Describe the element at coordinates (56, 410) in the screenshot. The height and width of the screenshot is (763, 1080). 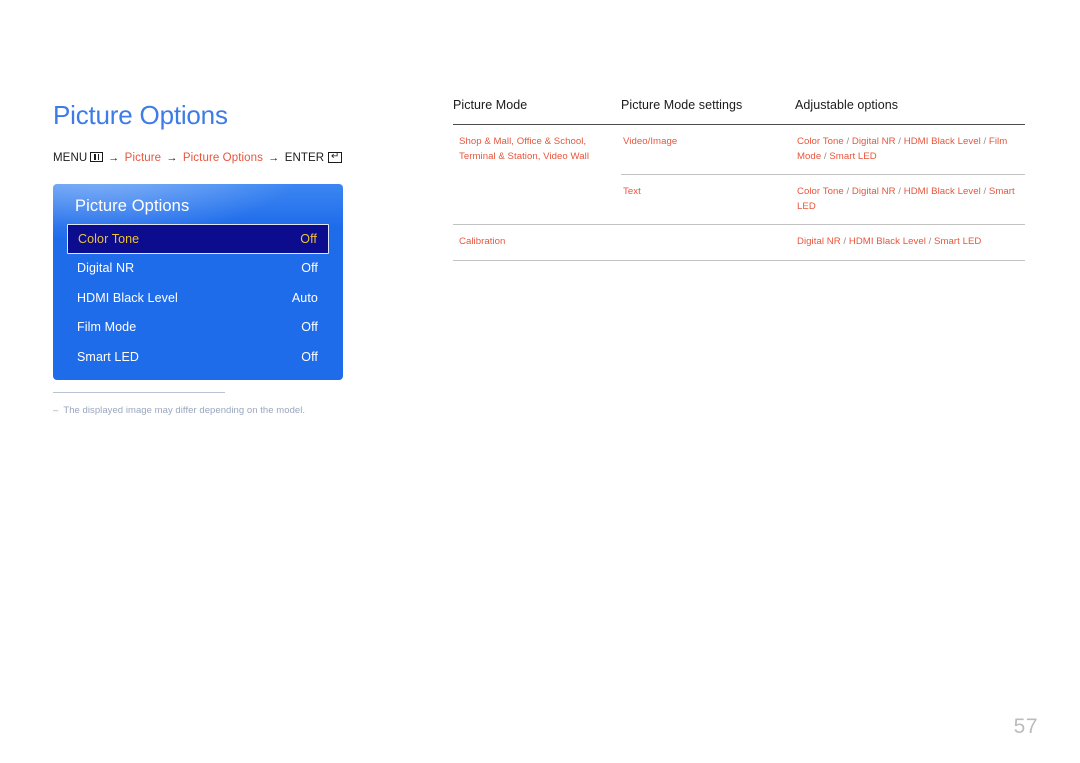
I see `footnote-dash: –` at that location.